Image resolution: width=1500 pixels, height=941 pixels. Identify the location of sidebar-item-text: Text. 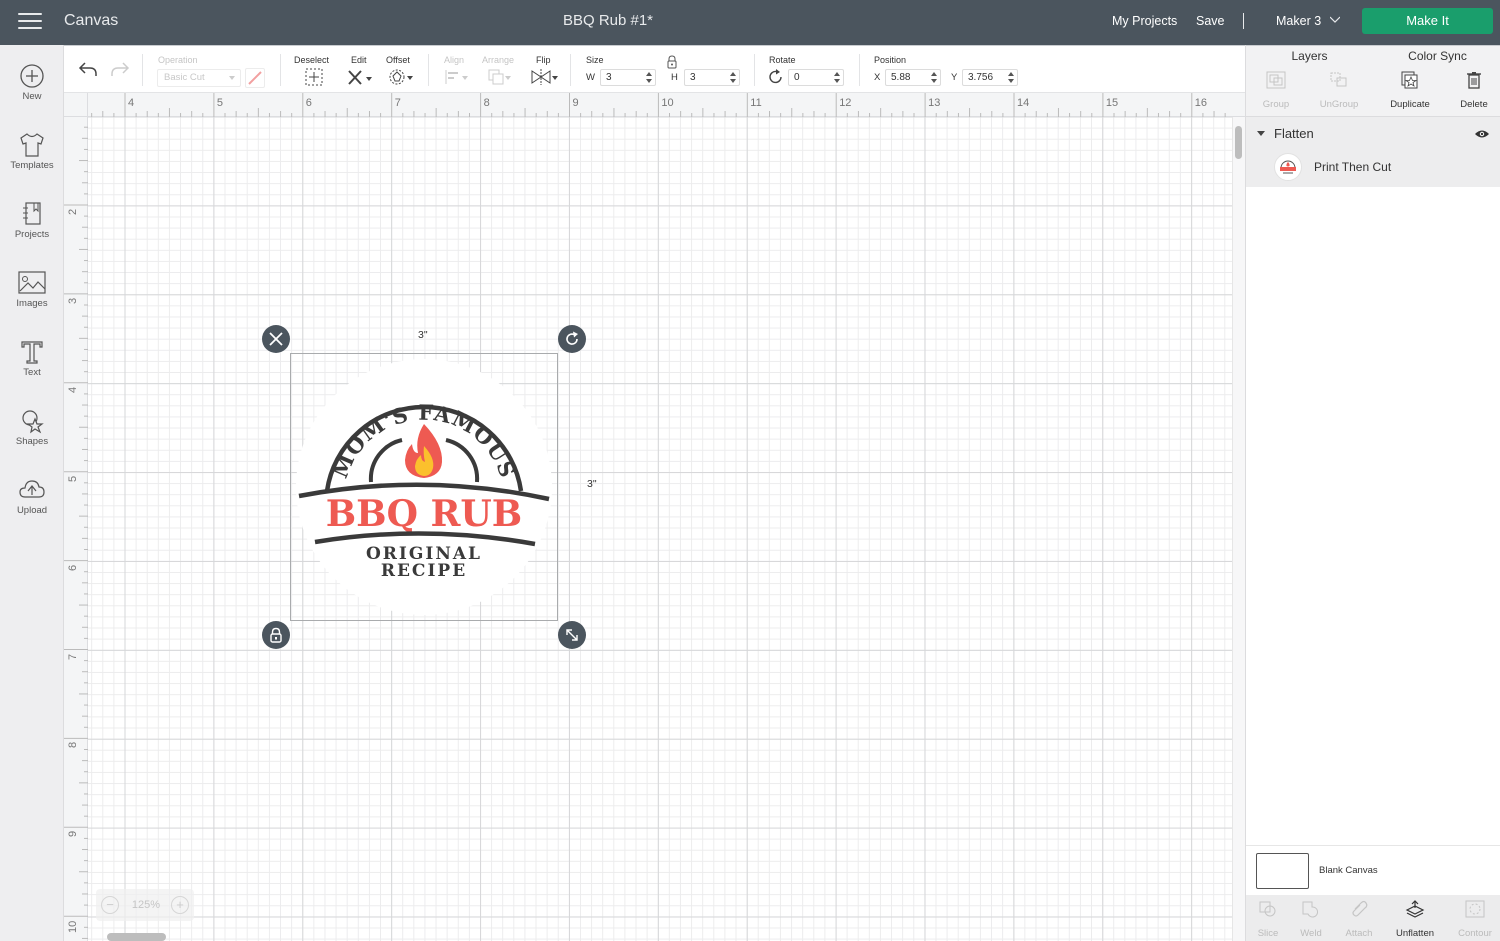
(32, 369).